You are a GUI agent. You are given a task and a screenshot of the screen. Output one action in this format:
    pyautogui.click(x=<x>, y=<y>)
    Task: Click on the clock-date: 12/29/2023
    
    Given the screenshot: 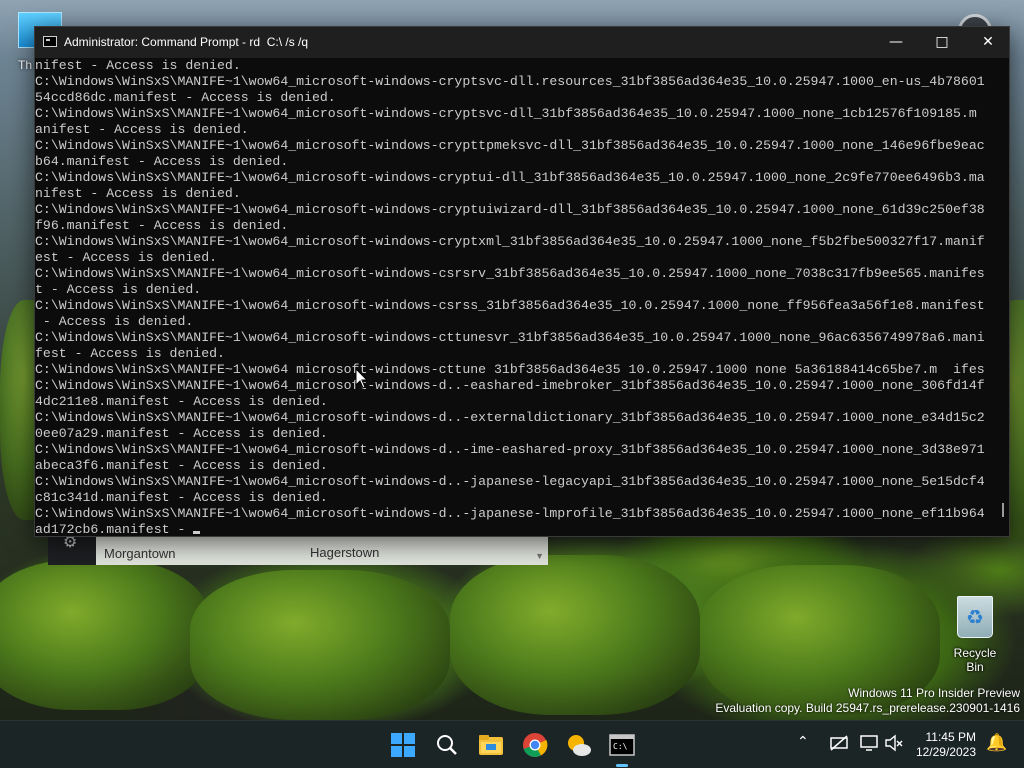 What is the action you would take?
    pyautogui.click(x=945, y=752)
    